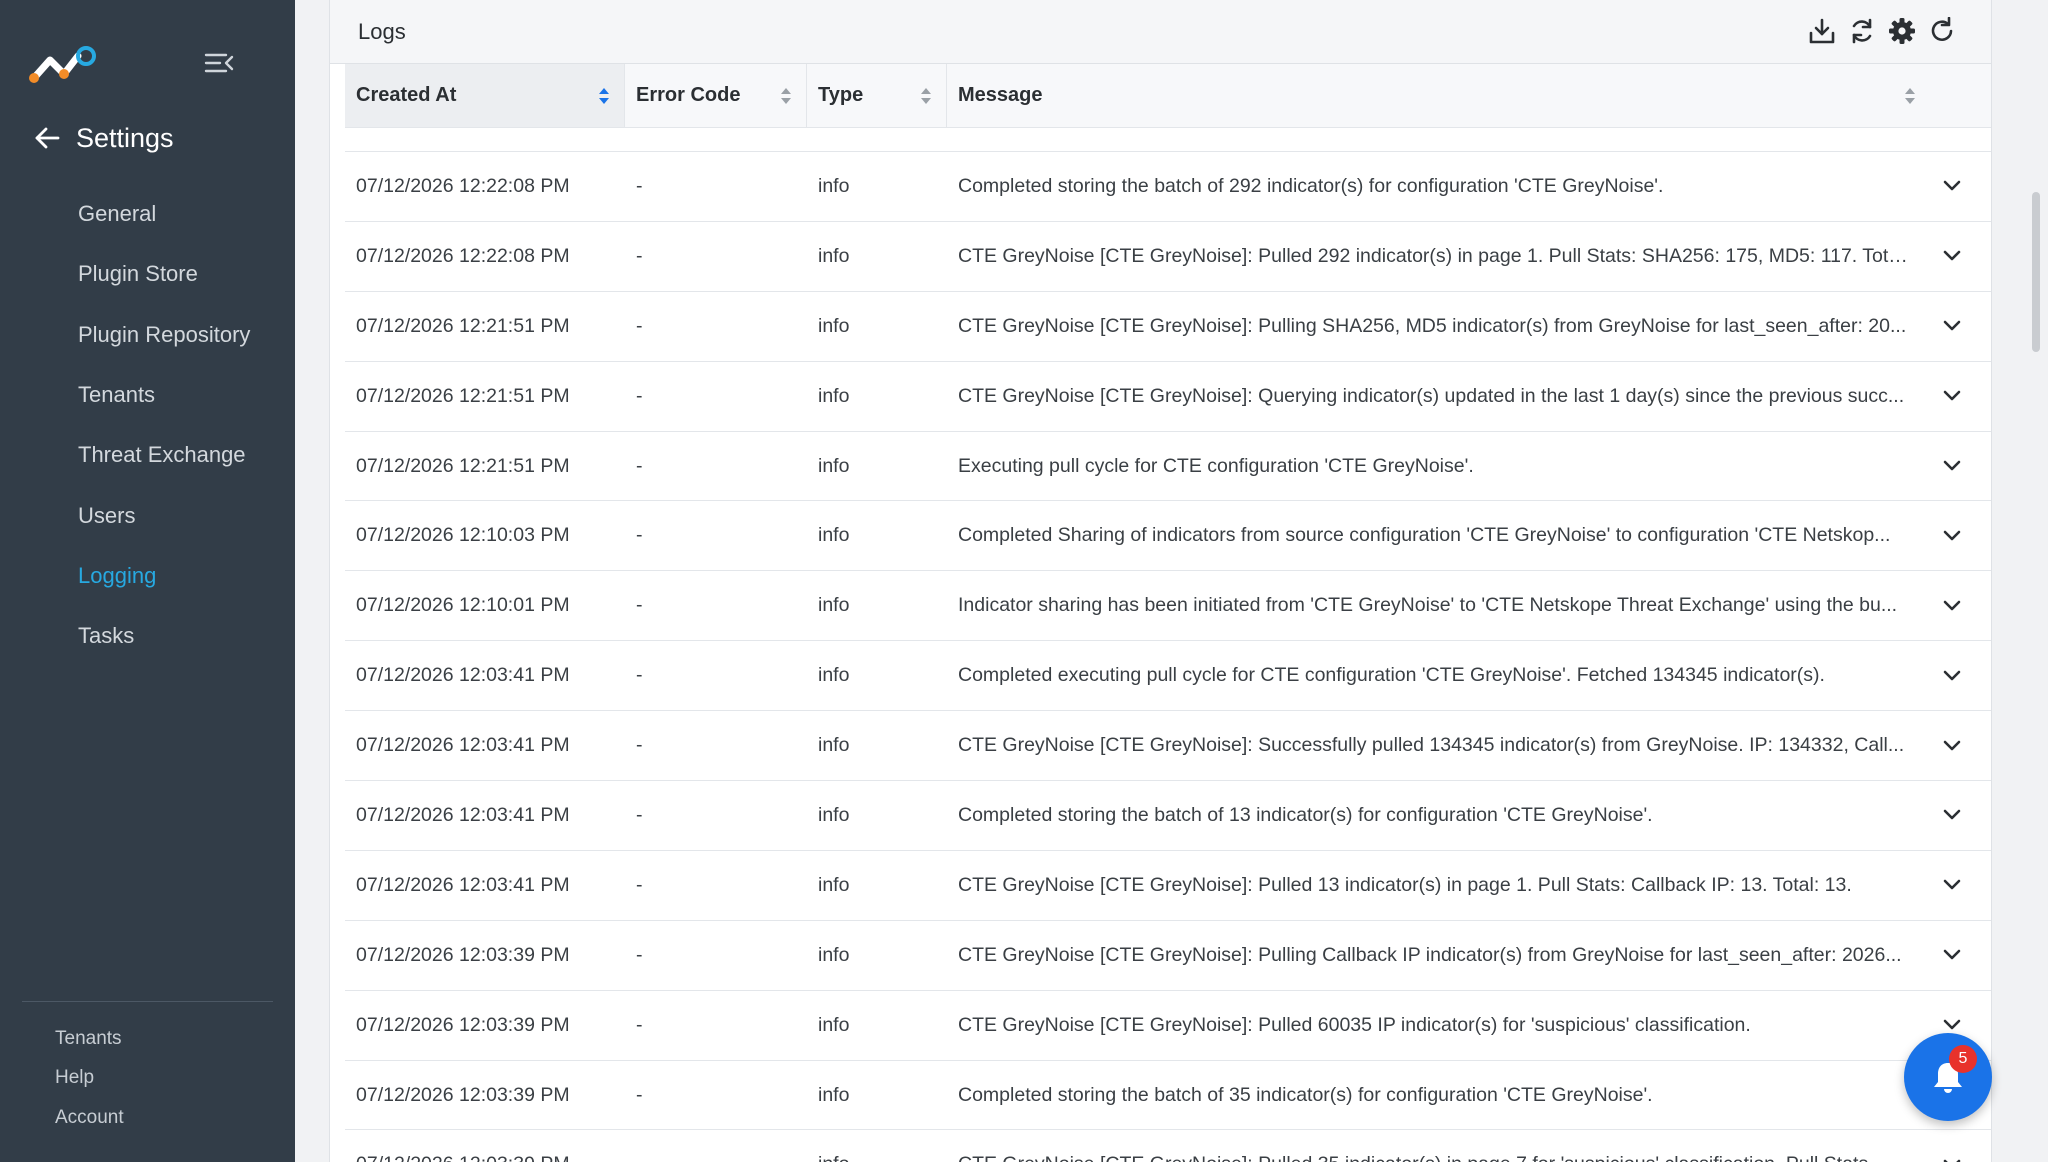 The width and height of the screenshot is (2048, 1162). What do you see at coordinates (485, 95) in the screenshot?
I see `column-created-at: Created At` at bounding box center [485, 95].